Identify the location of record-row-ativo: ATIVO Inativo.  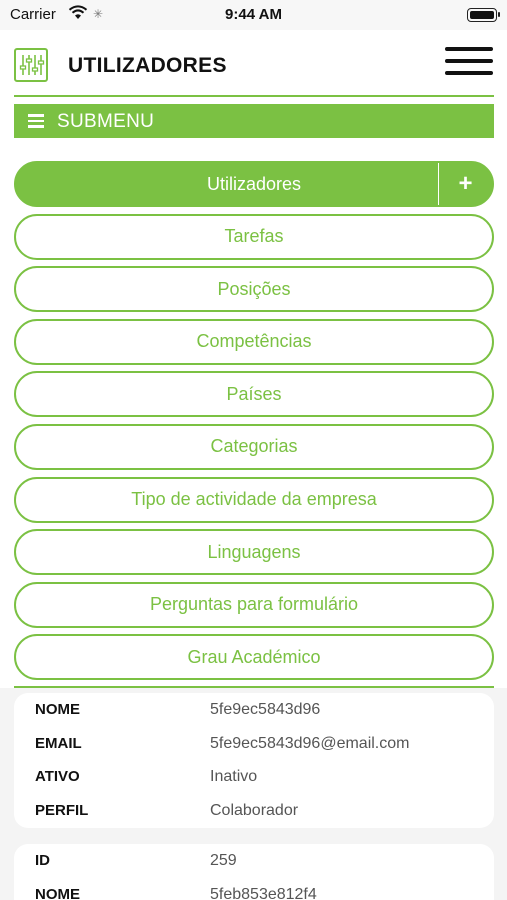
(254, 777).